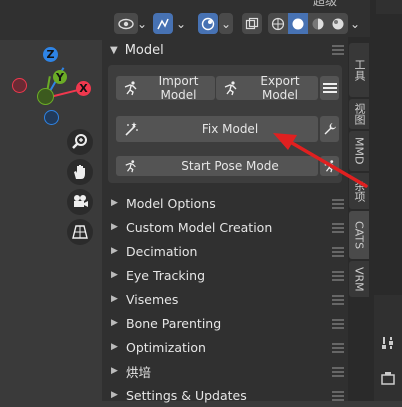 The width and height of the screenshot is (402, 407). What do you see at coordinates (320, 160) in the screenshot?
I see `annotation-arrow` at bounding box center [320, 160].